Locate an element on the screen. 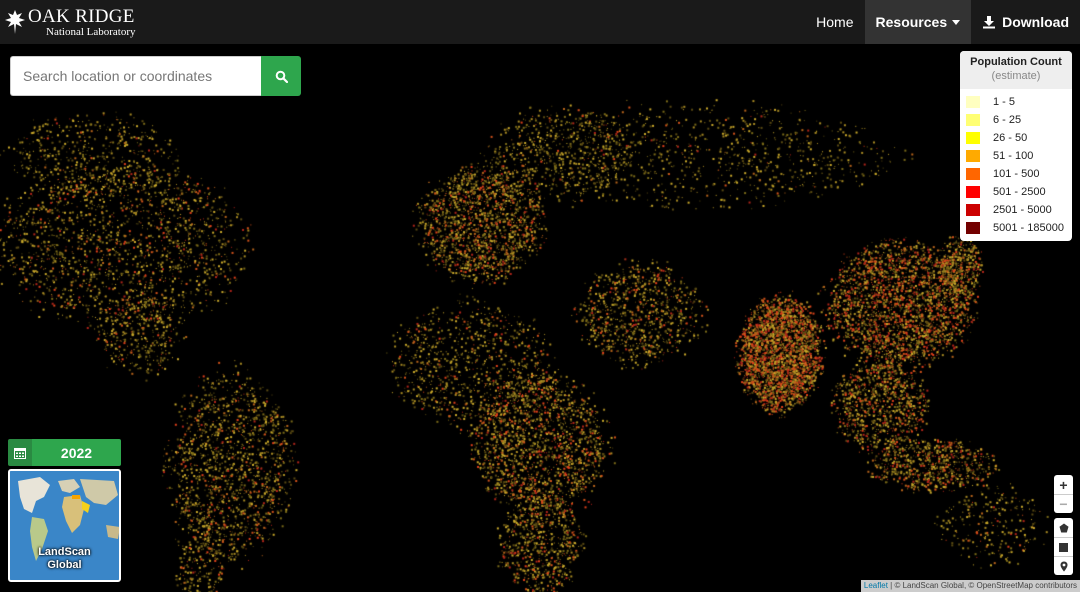  draw-marker-button is located at coordinates (1063, 565).